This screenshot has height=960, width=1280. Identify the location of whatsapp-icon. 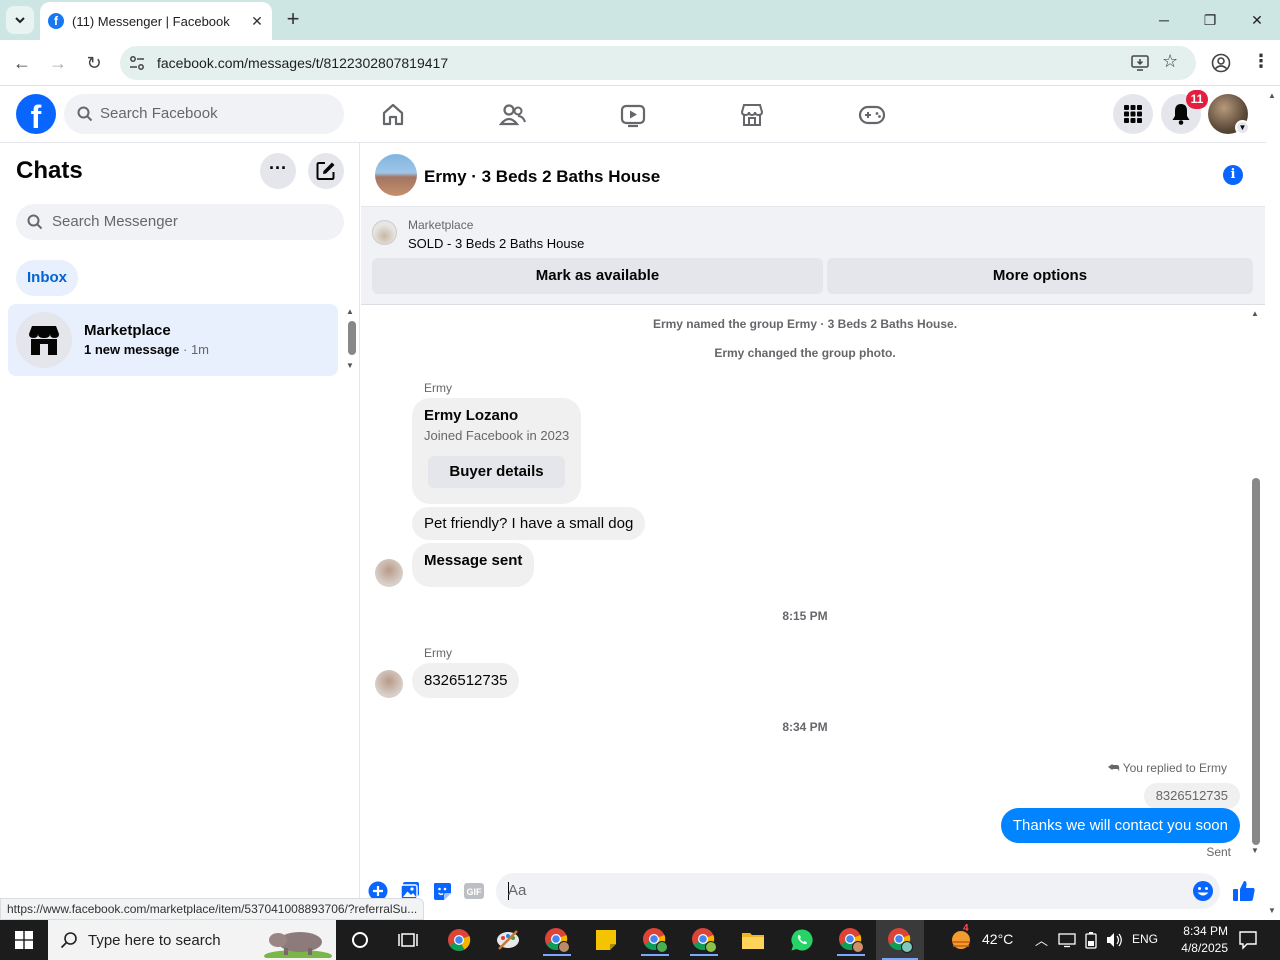
(802, 940).